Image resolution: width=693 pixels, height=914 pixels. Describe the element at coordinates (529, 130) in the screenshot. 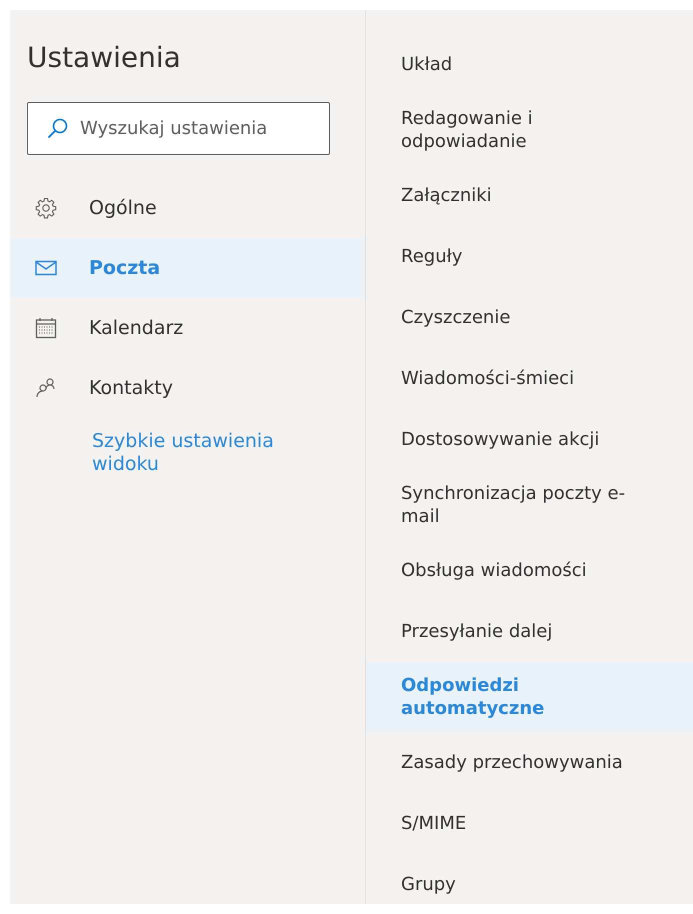

I see `settings-section-item: Redagowanie i odpowiadanie` at that location.